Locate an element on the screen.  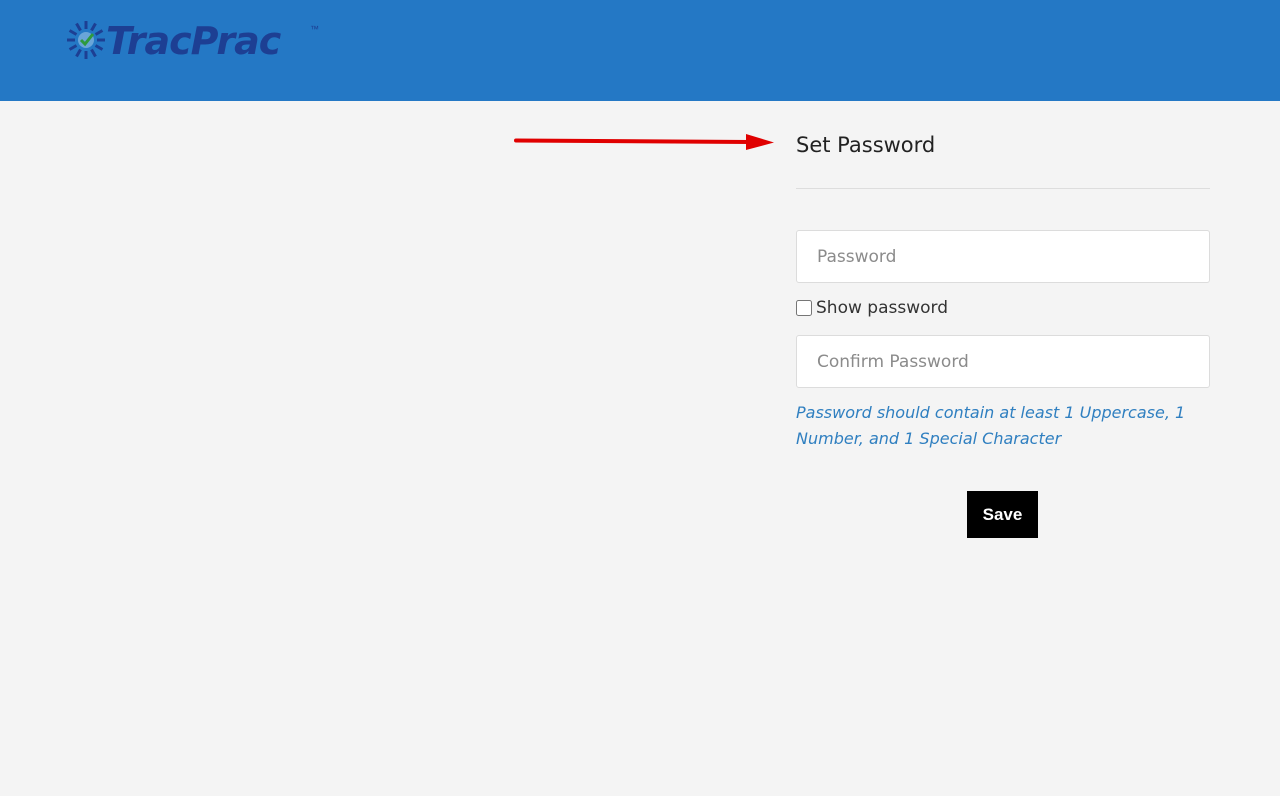
tracprac-logo: TracPrac ™ is located at coordinates (196, 41).